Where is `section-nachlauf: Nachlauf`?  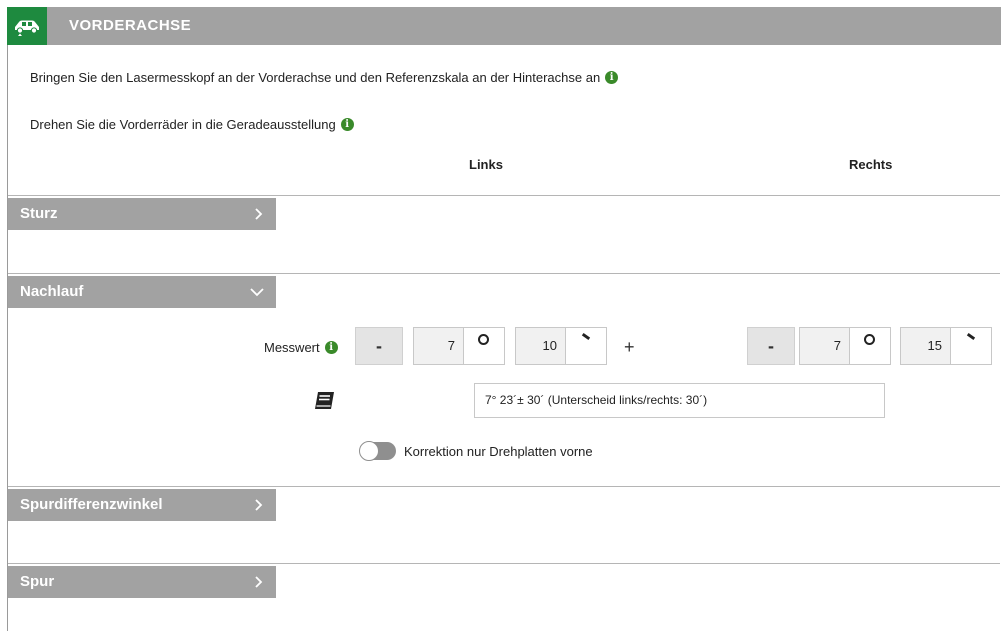
section-nachlauf: Nachlauf is located at coordinates (142, 292).